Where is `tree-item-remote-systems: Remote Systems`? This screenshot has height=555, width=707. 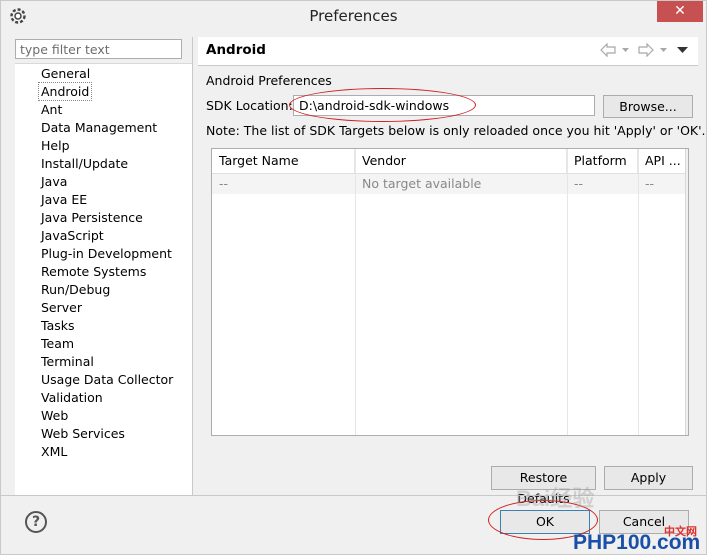
tree-item-remote-systems: Remote Systems is located at coordinates (93, 271).